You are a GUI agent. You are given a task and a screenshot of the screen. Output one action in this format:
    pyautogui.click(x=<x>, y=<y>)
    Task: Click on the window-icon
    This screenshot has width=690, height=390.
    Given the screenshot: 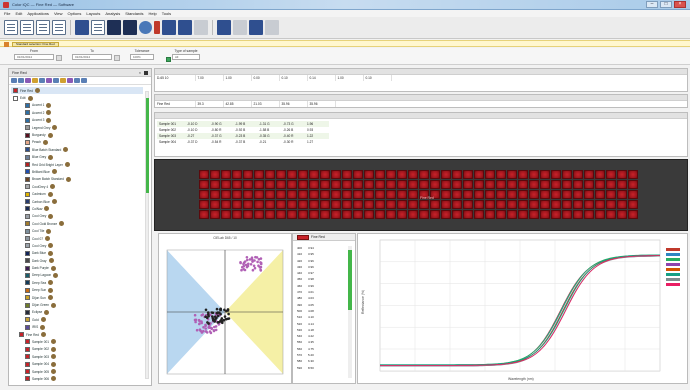 What is the action you would take?
    pyautogui.click(x=224, y=27)
    